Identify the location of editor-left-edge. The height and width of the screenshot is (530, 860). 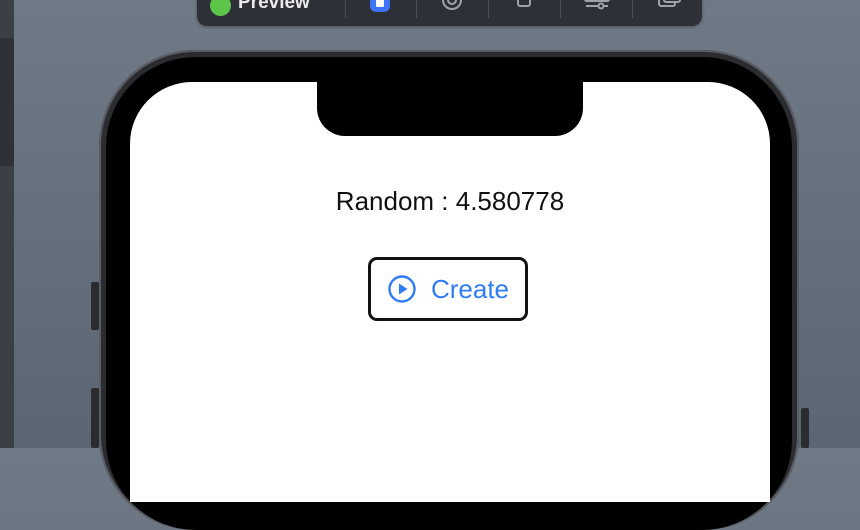
(7, 224).